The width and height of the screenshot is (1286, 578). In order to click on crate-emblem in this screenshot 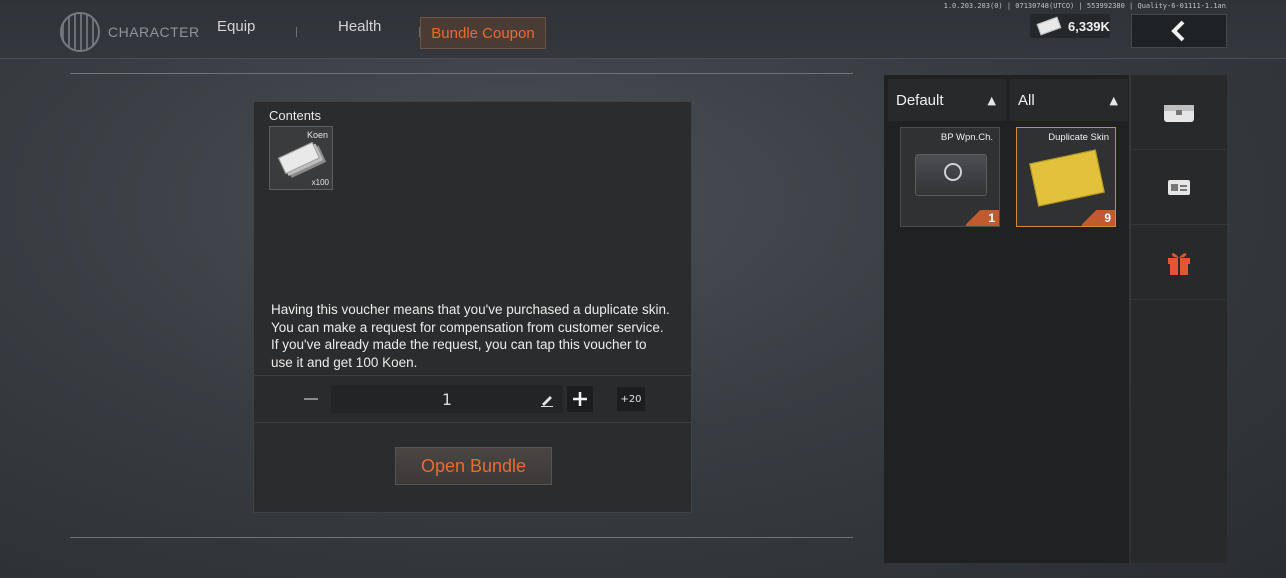, I will do `click(953, 172)`.